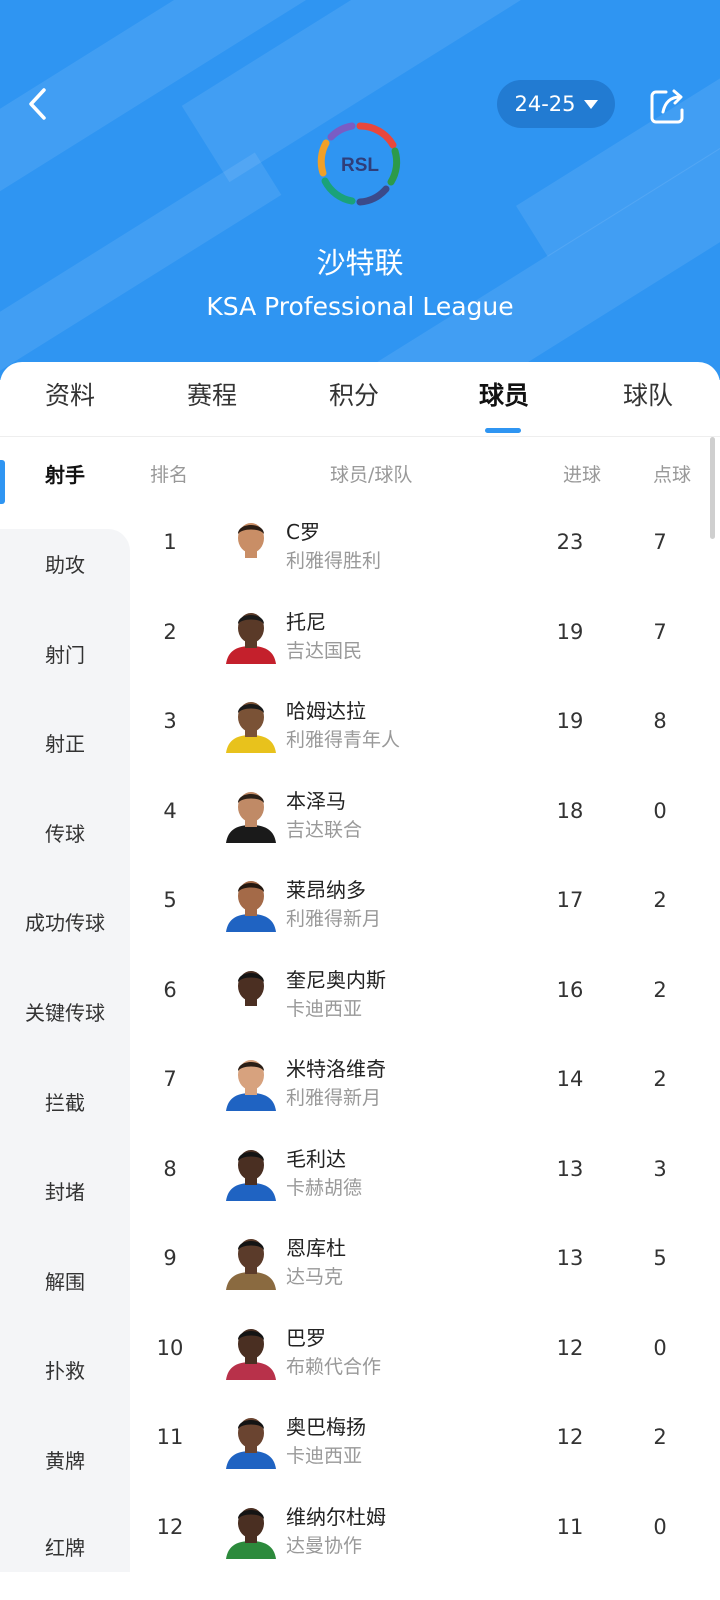  I want to click on league-name-english: KSA Professional League, so click(360, 306).